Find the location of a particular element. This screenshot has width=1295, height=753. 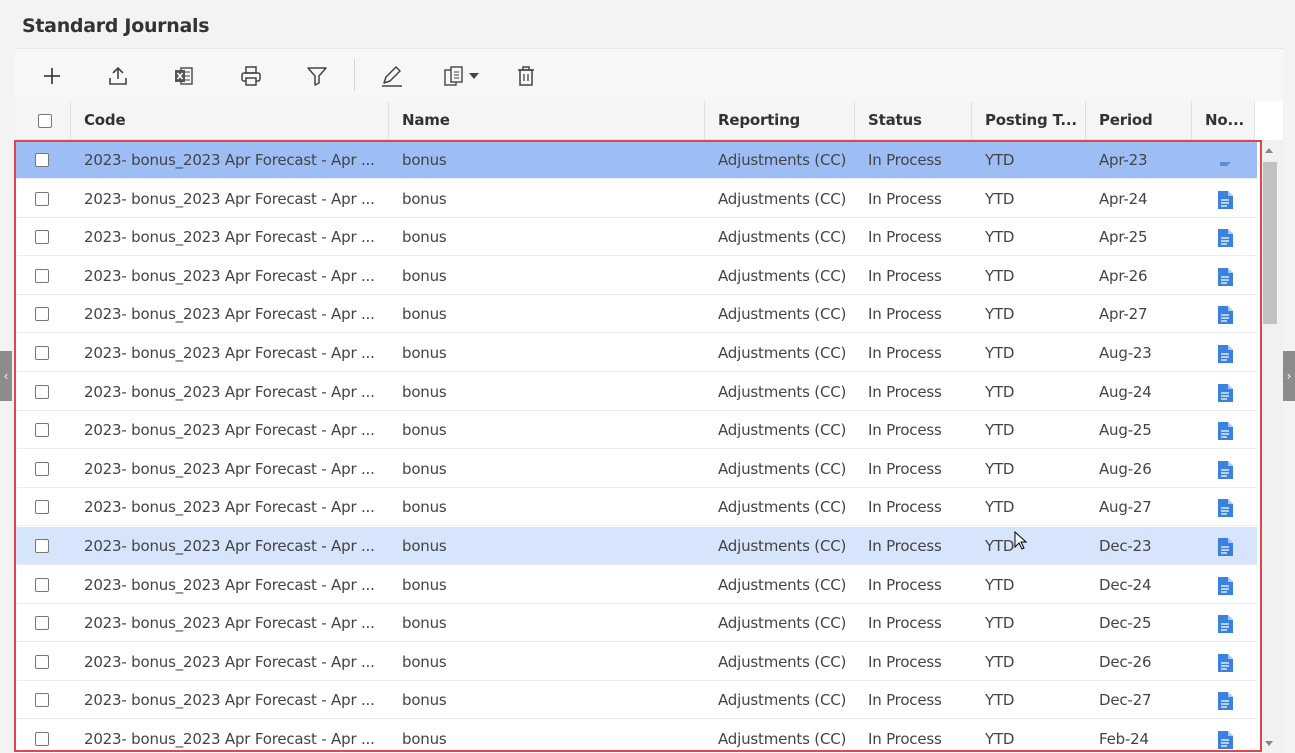

chevron-down-icon is located at coordinates (473, 76).